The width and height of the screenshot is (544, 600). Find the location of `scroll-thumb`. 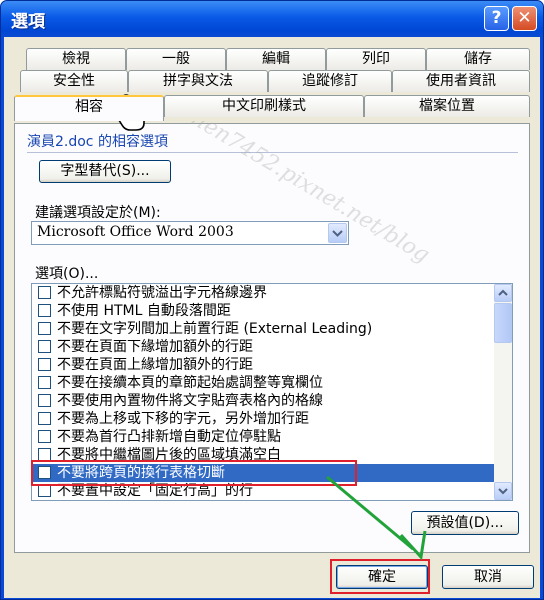

scroll-thumb is located at coordinates (503, 323).